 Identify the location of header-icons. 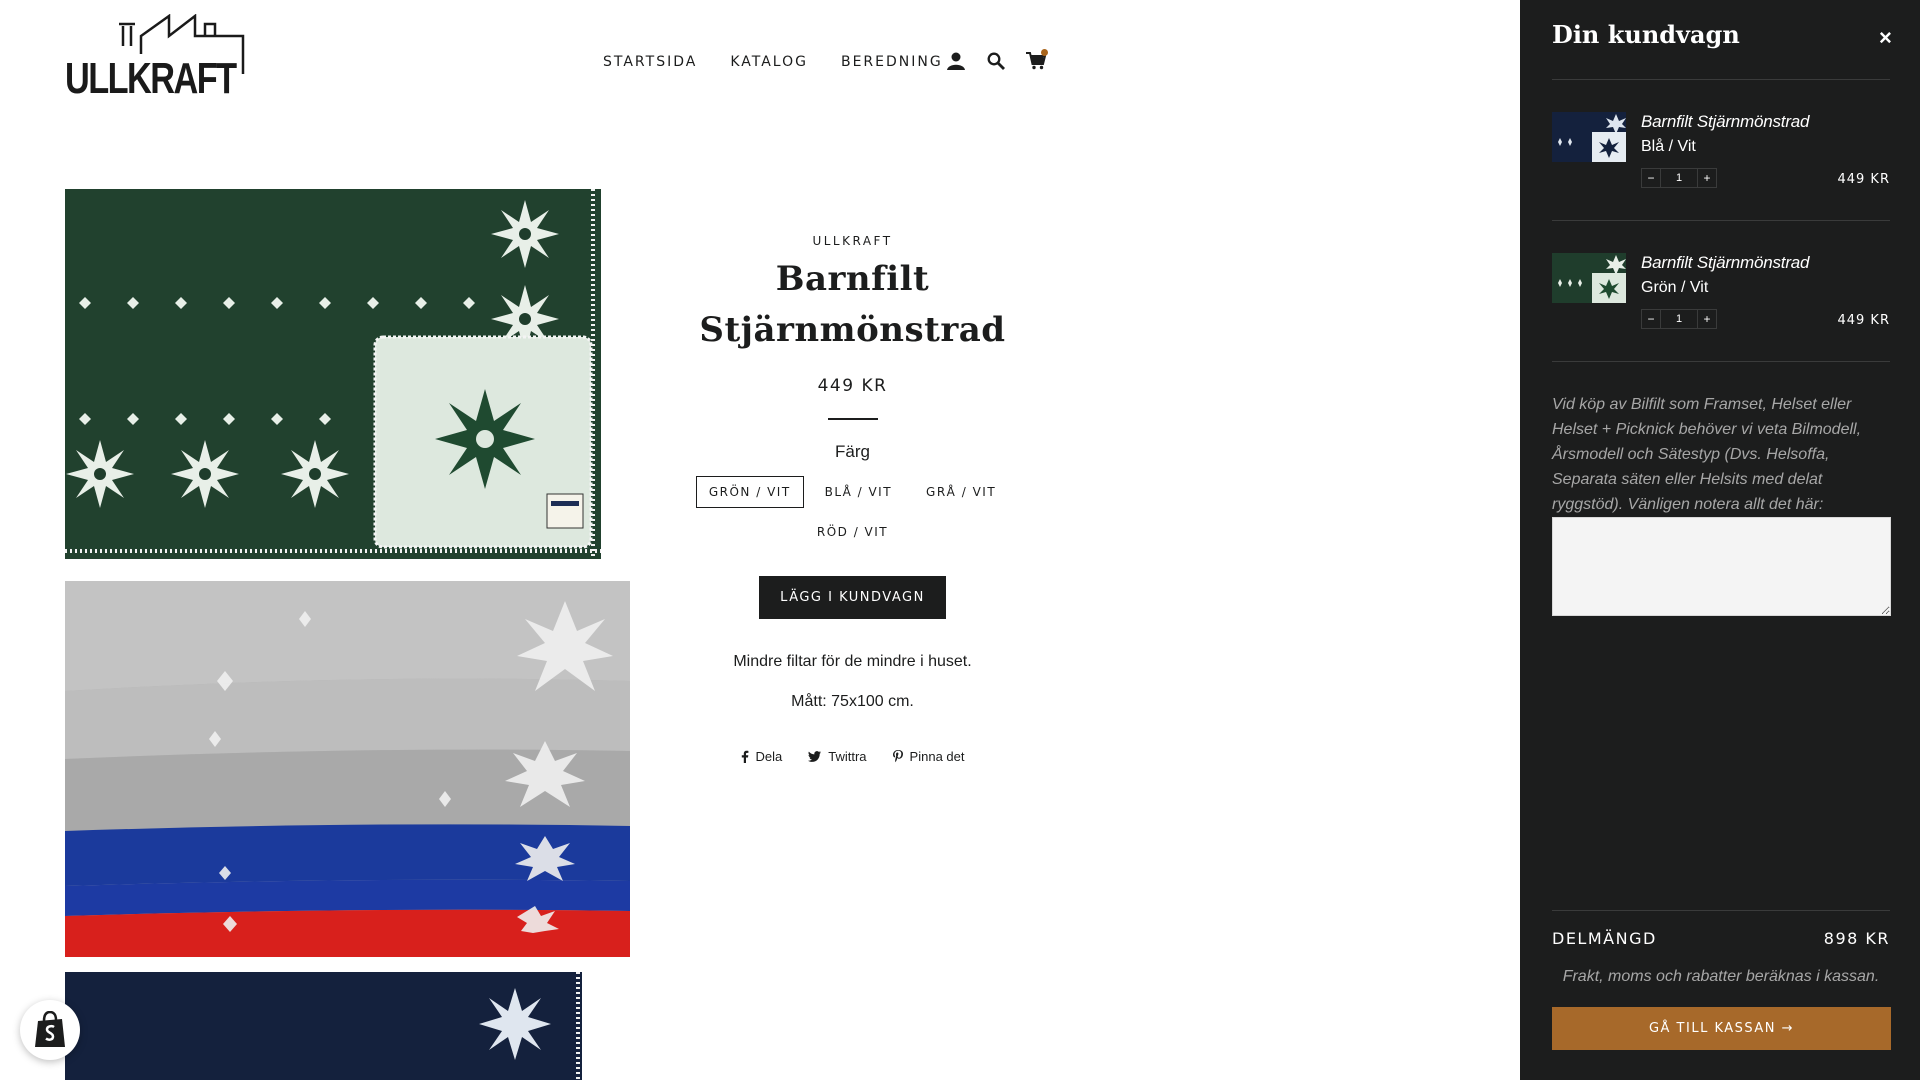
(996, 60).